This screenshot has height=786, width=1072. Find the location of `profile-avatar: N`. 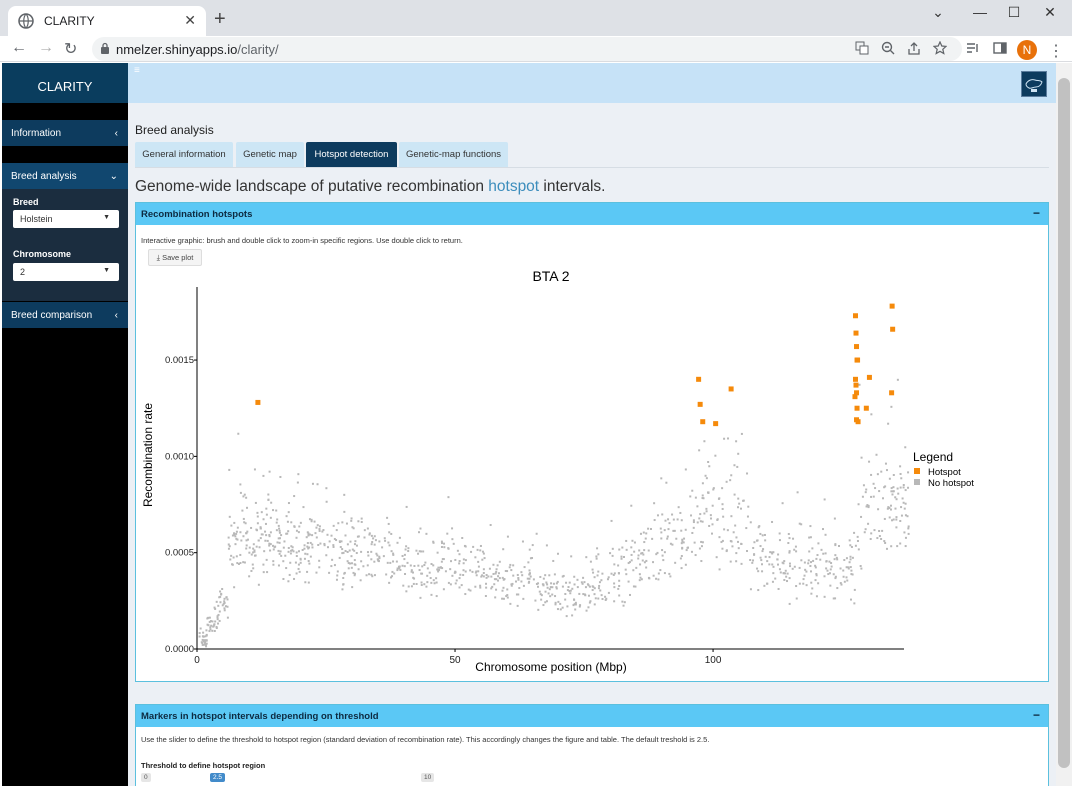

profile-avatar: N is located at coordinates (1027, 50).